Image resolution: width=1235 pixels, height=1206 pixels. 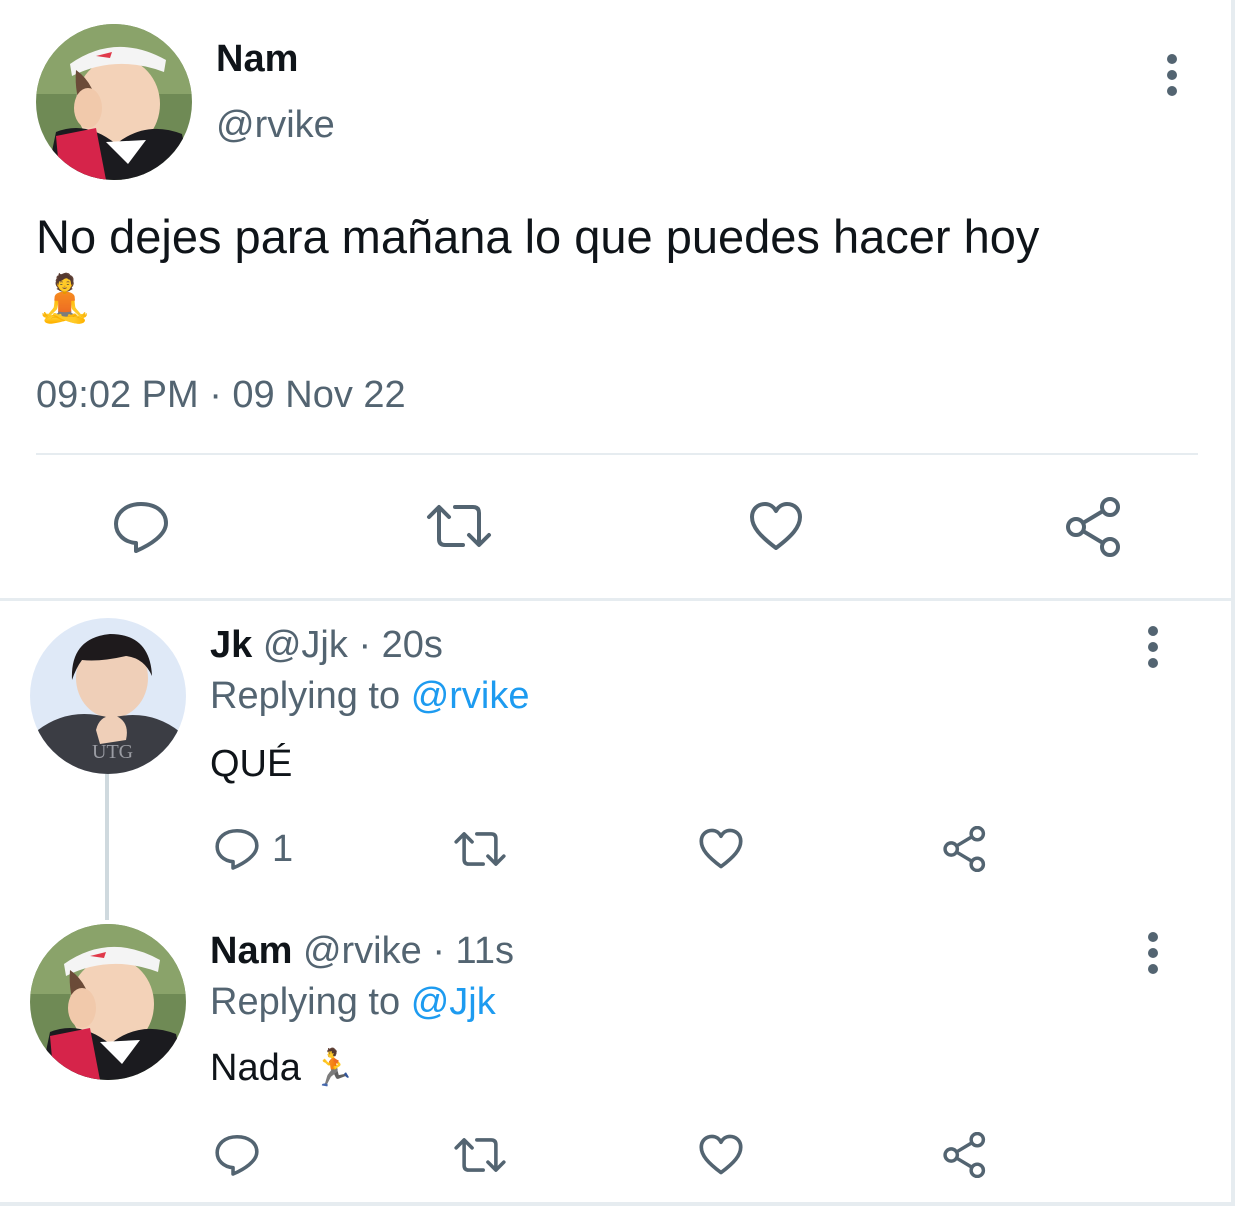 What do you see at coordinates (112, 752) in the screenshot?
I see `svg-text: UTG` at bounding box center [112, 752].